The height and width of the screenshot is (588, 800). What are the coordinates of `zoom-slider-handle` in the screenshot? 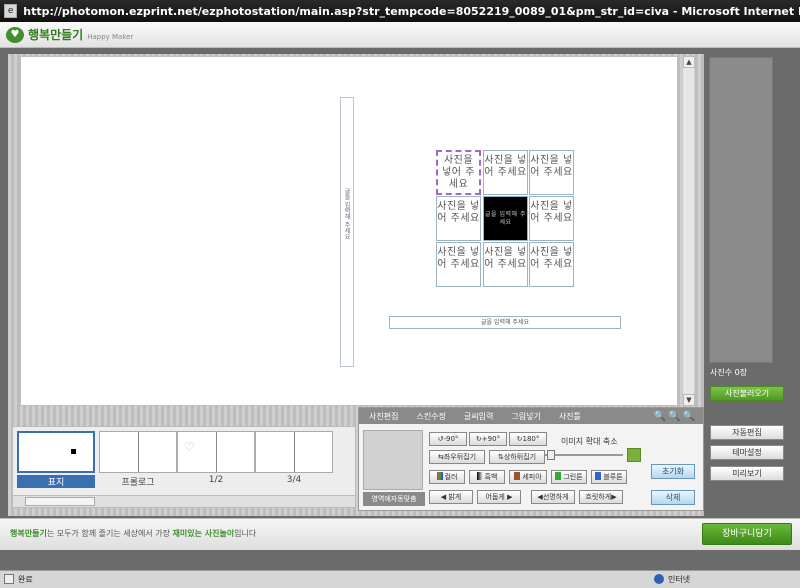 It's located at (550, 455).